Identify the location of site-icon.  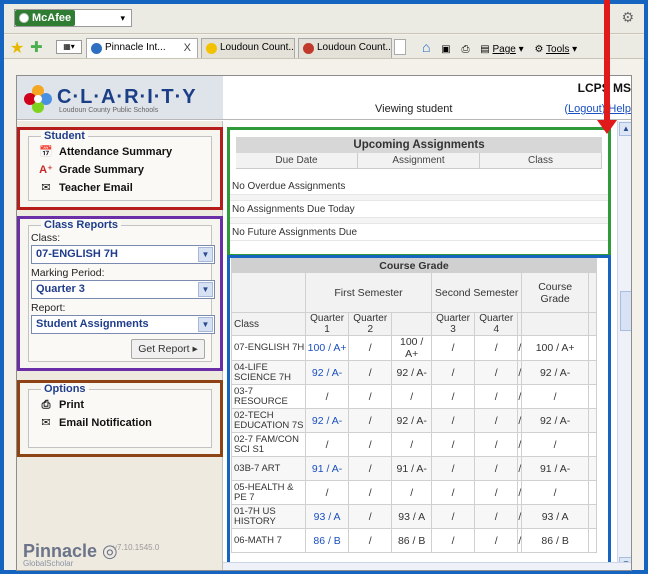
(211, 48).